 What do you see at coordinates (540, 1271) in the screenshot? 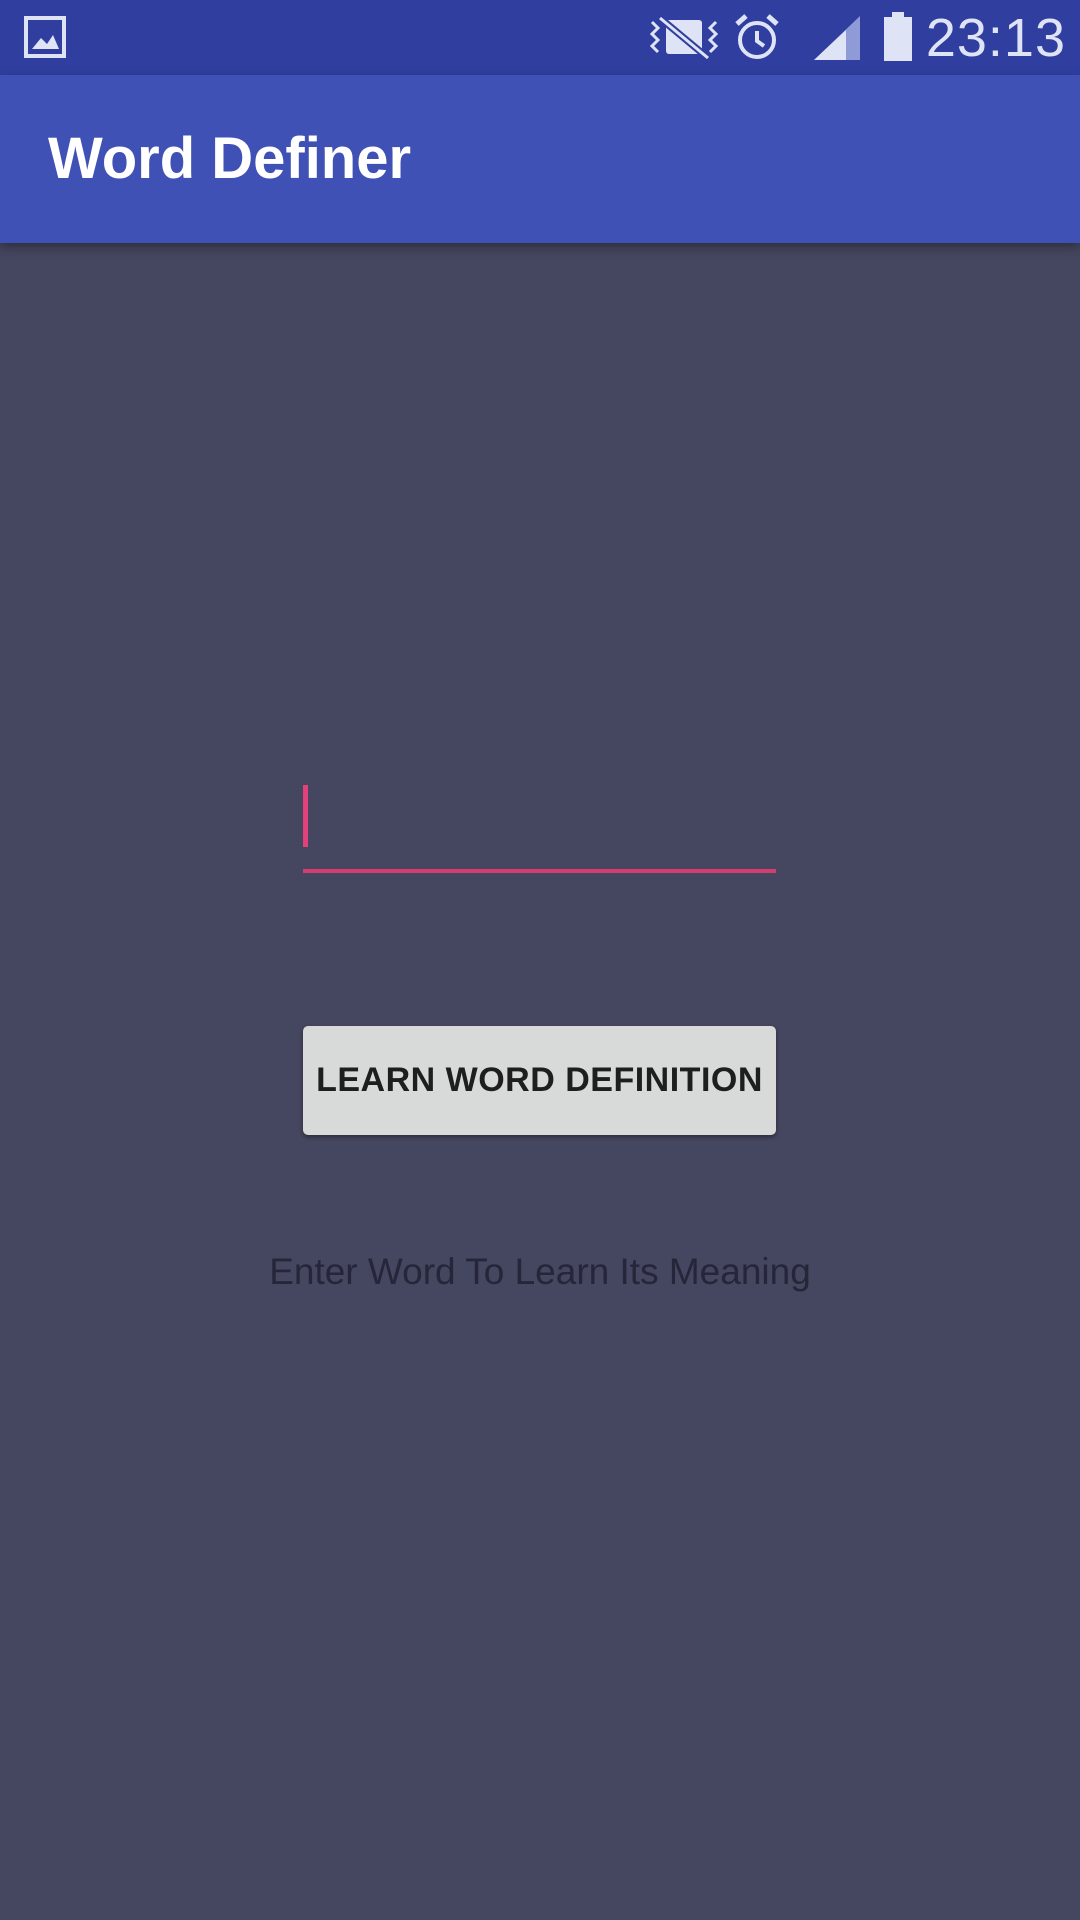
I see `hint-text: Enter Word To Learn Its Meaning` at bounding box center [540, 1271].